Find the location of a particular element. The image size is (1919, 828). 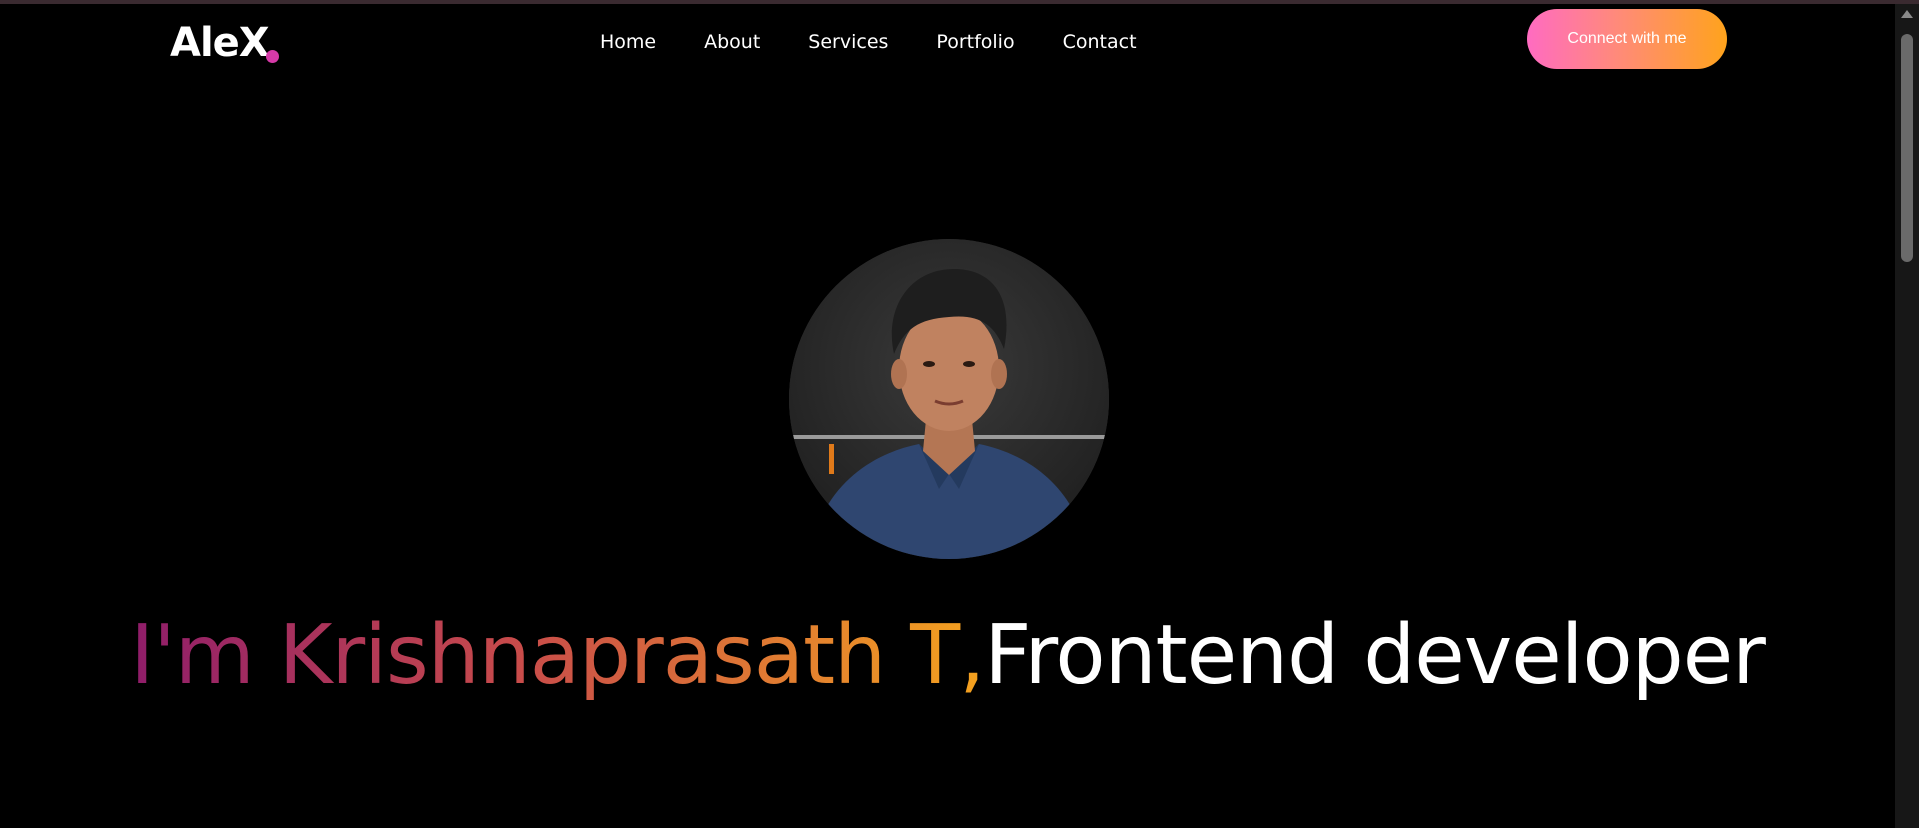

nav-link-home: Home is located at coordinates (628, 42).